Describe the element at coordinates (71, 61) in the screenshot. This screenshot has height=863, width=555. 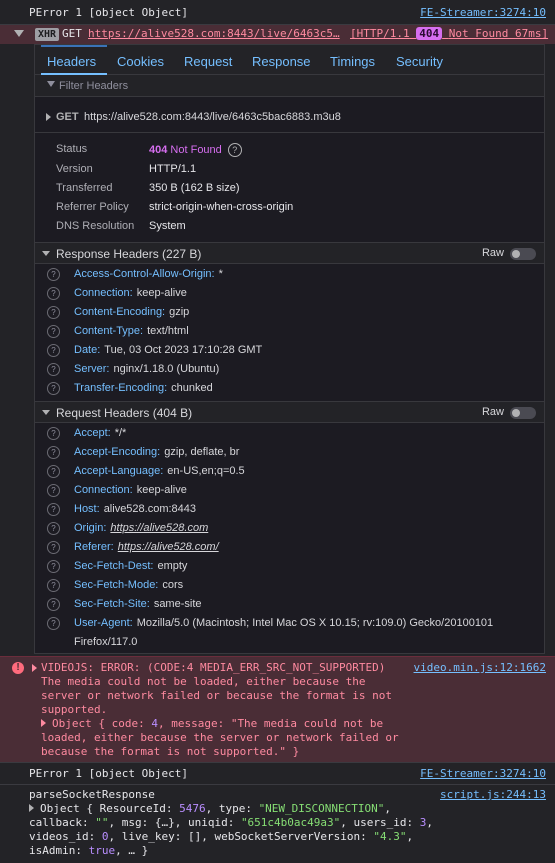
I see `tab-headers: Headers` at that location.